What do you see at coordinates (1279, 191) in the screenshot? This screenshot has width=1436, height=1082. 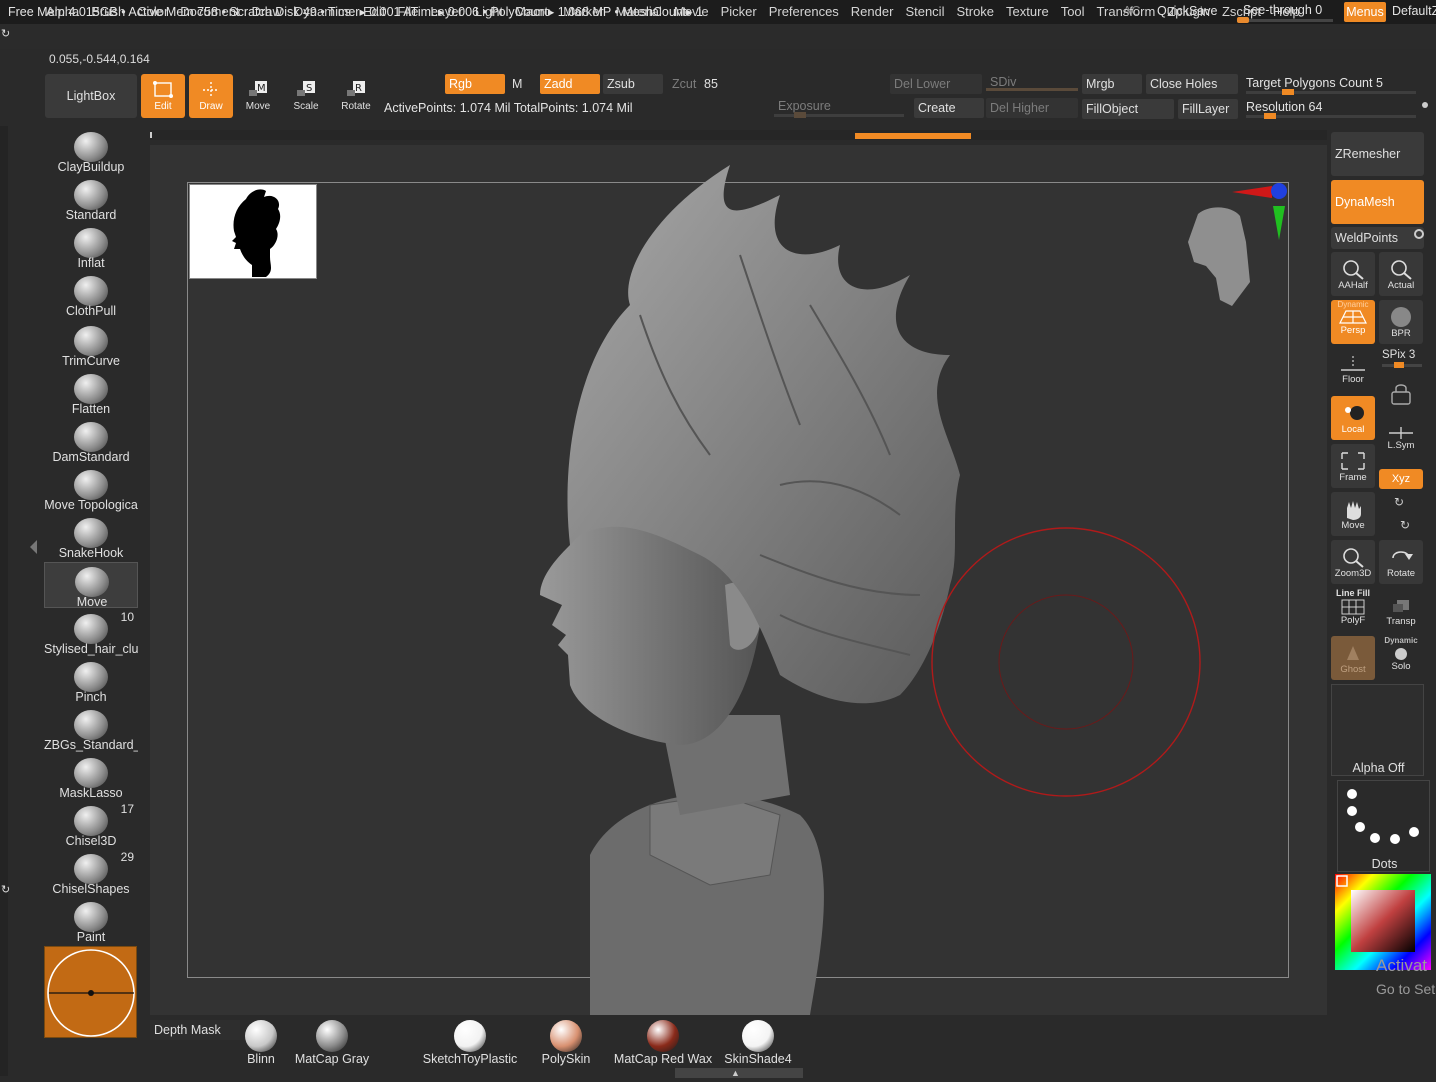 I see `z-axis-icon` at bounding box center [1279, 191].